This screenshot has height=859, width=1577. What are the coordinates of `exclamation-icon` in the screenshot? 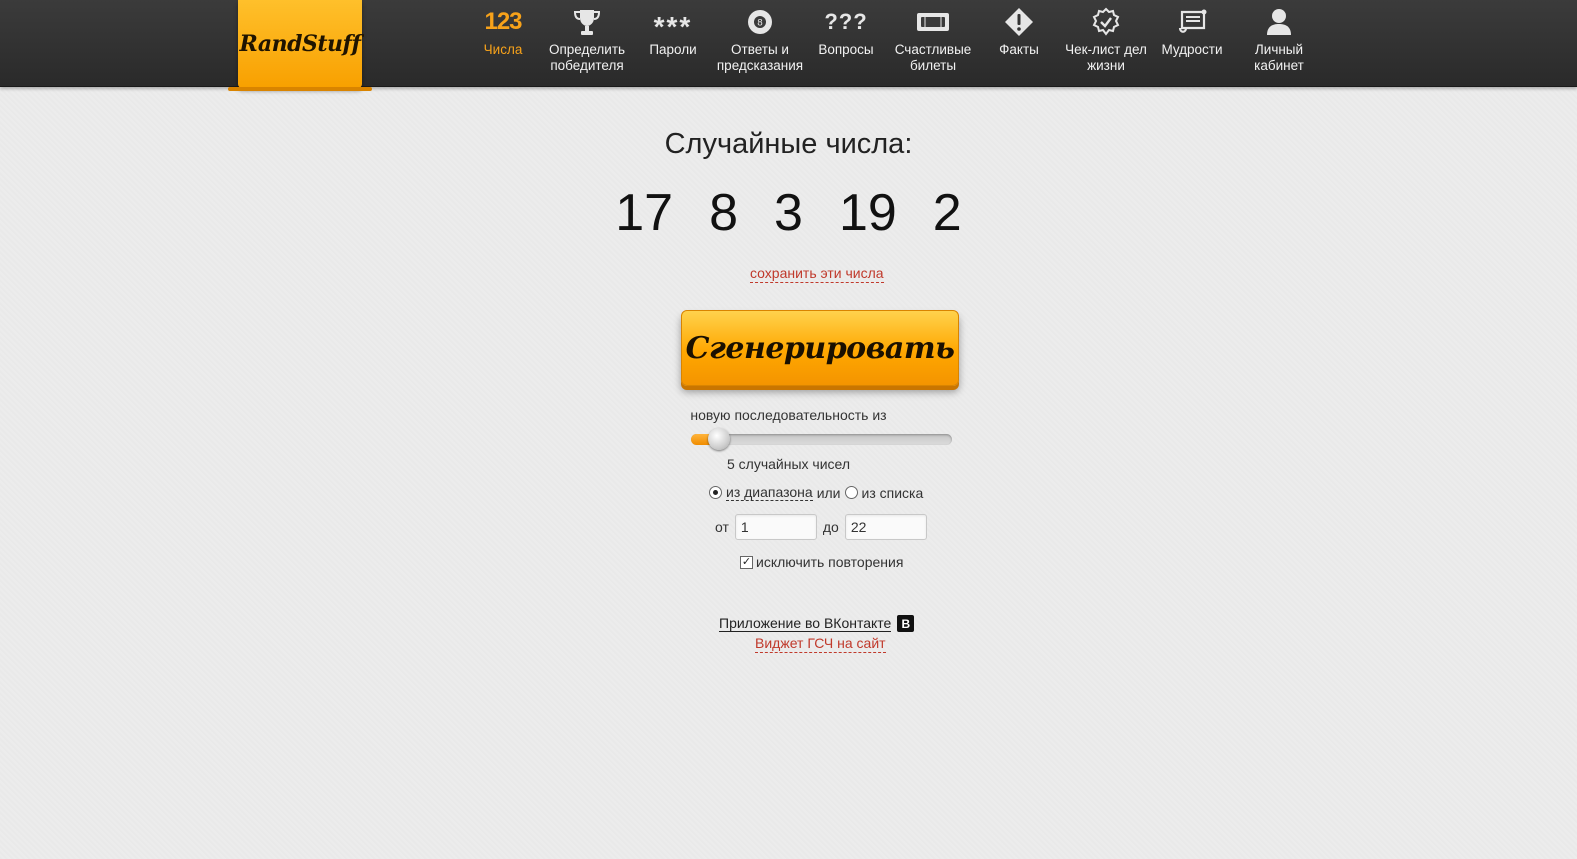 It's located at (1019, 22).